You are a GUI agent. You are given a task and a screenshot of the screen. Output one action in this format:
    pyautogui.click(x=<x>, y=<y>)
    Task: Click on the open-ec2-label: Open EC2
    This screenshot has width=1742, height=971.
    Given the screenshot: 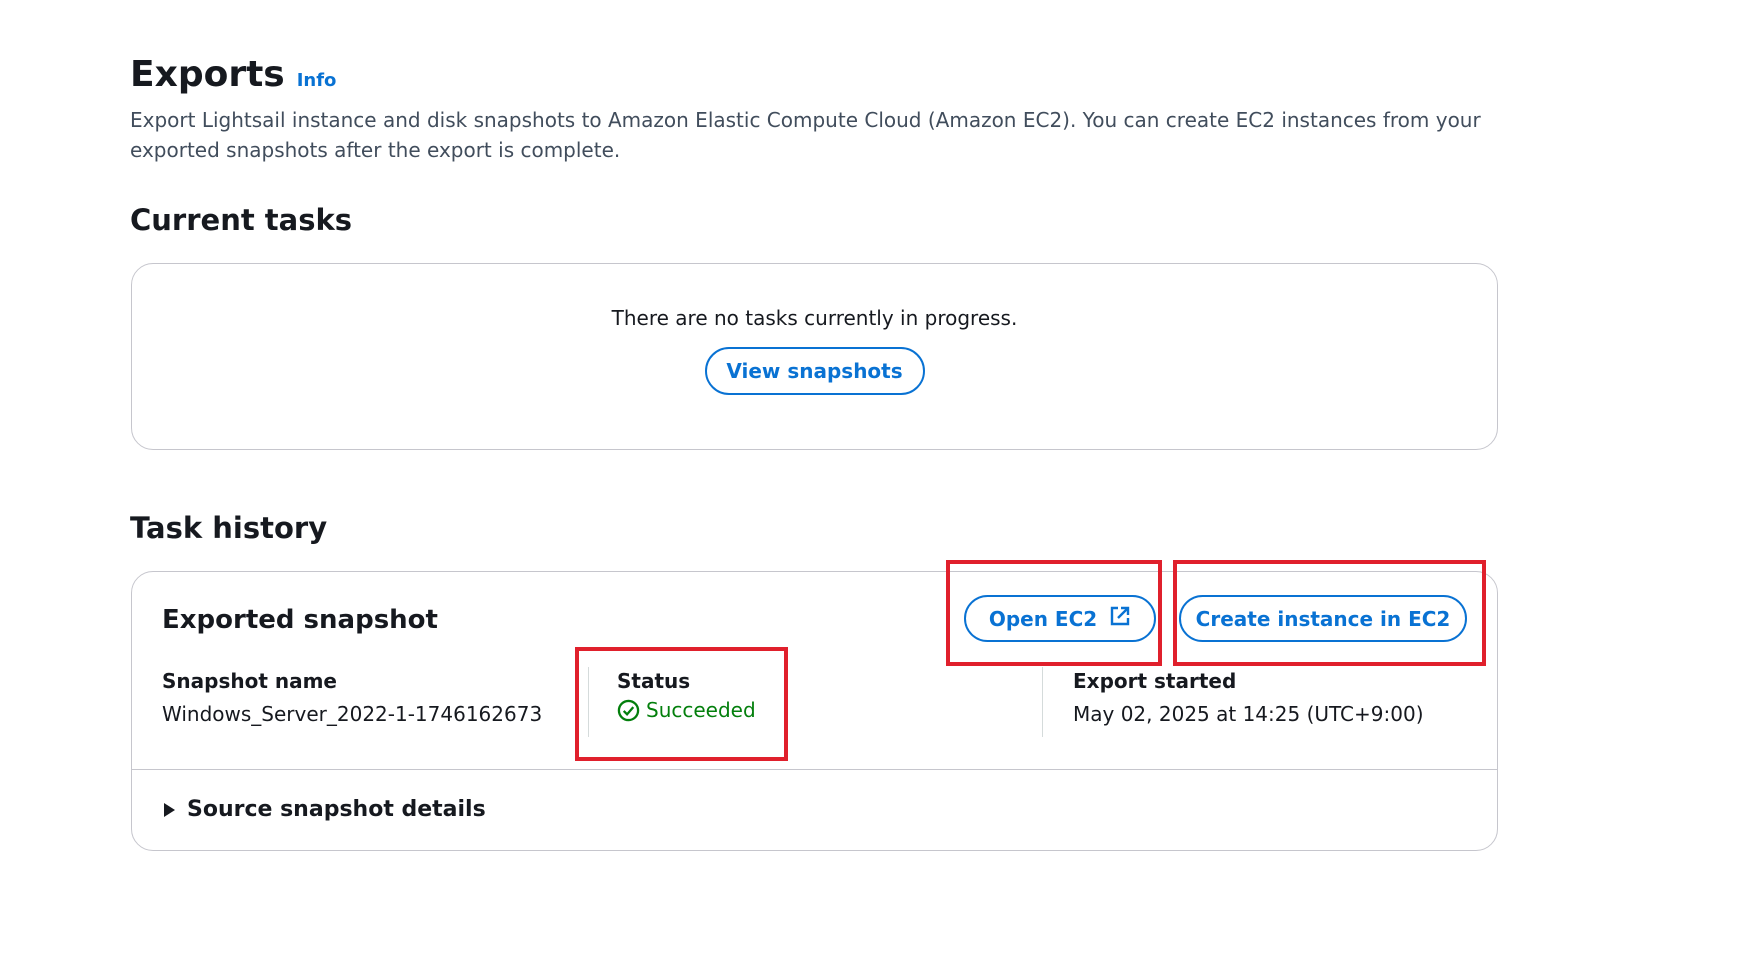 What is the action you would take?
    pyautogui.click(x=1043, y=618)
    